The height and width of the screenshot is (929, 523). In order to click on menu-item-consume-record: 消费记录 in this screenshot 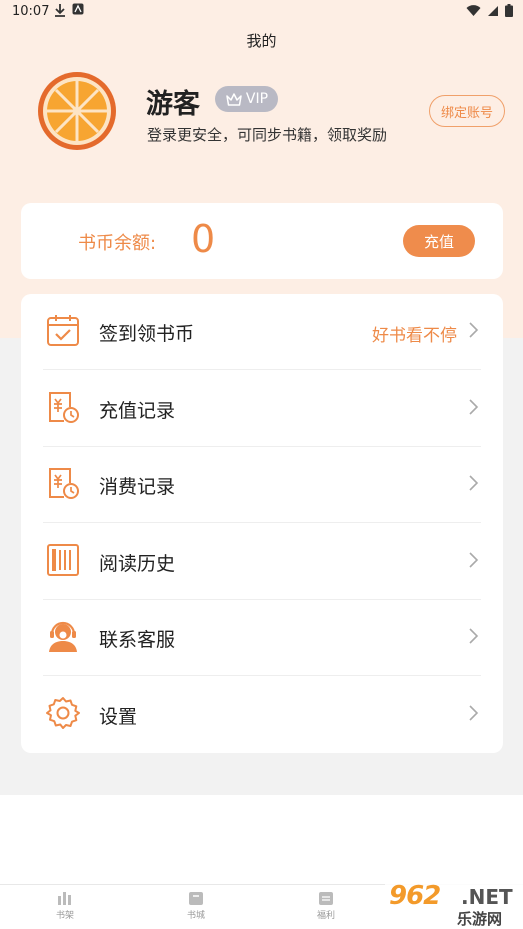, I will do `click(262, 485)`.